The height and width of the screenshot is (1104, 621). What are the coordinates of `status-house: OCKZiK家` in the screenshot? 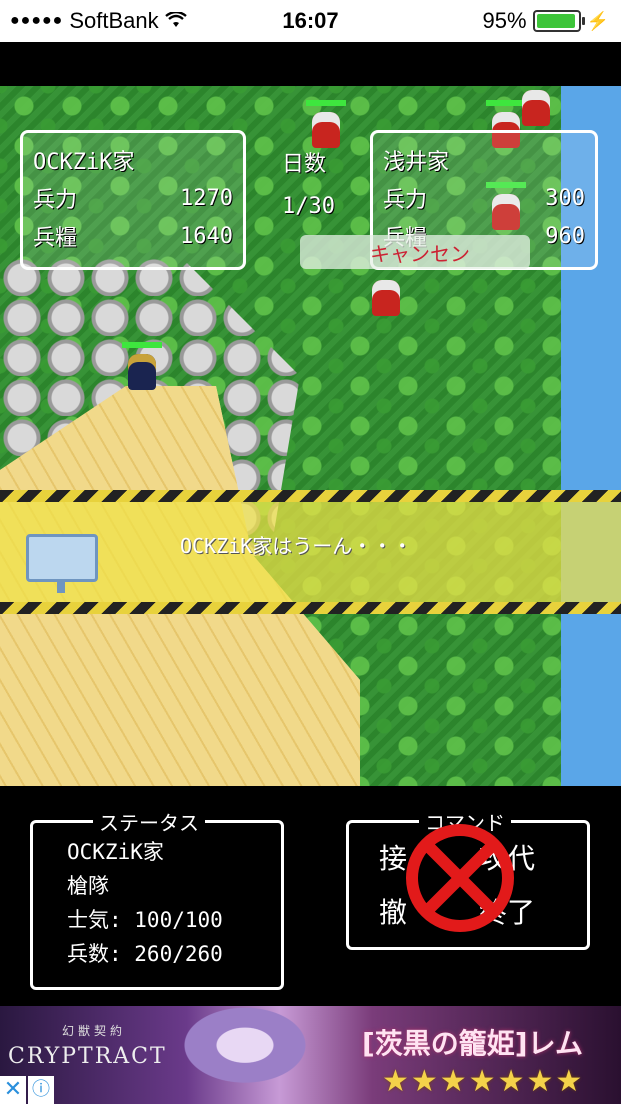 It's located at (115, 852).